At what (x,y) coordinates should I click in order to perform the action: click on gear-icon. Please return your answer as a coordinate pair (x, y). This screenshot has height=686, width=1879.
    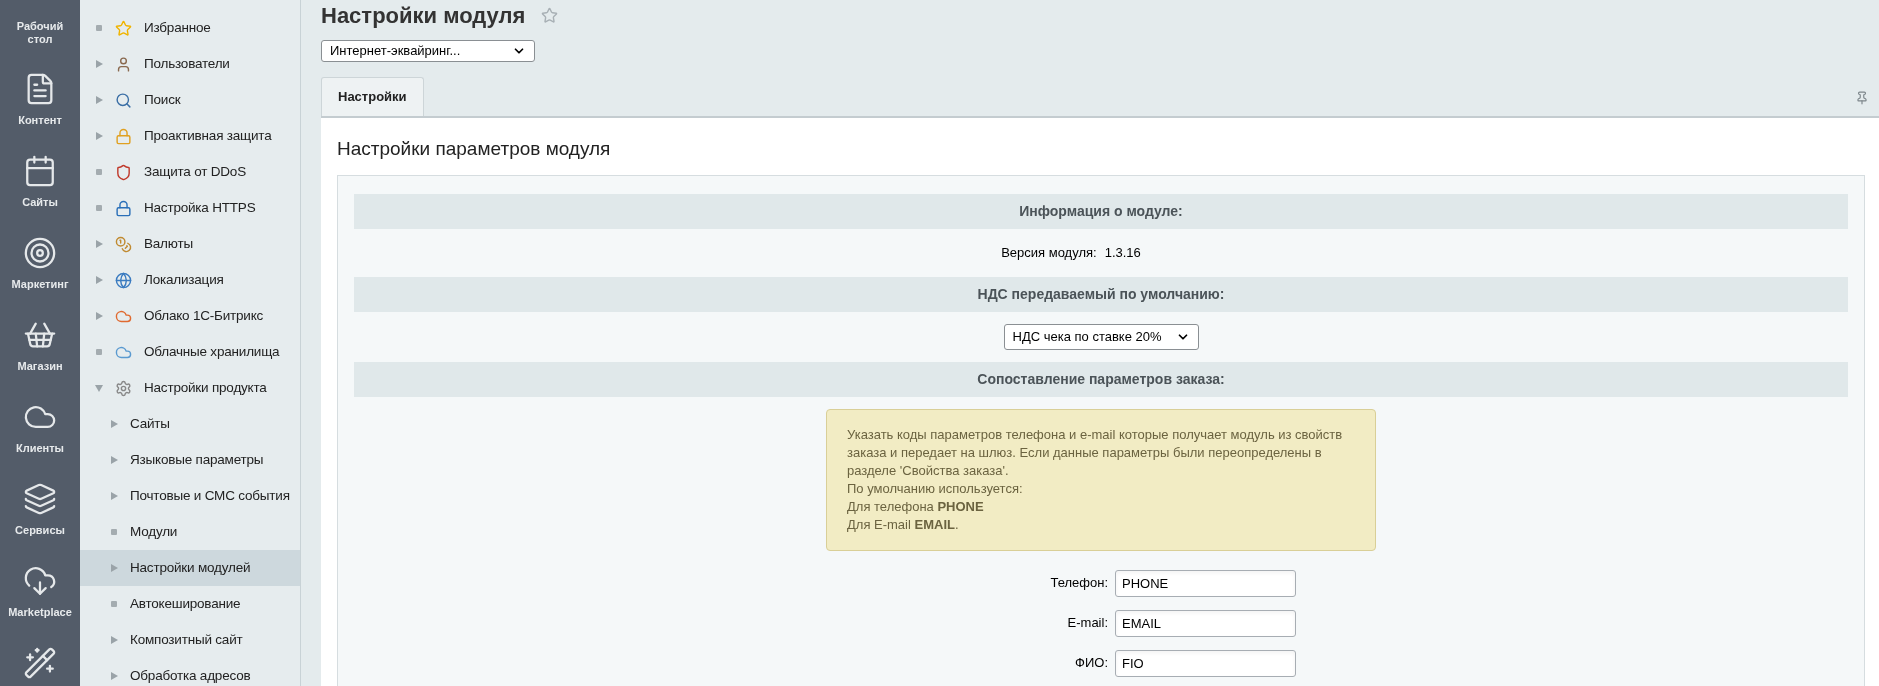
    Looking at the image, I should click on (123, 388).